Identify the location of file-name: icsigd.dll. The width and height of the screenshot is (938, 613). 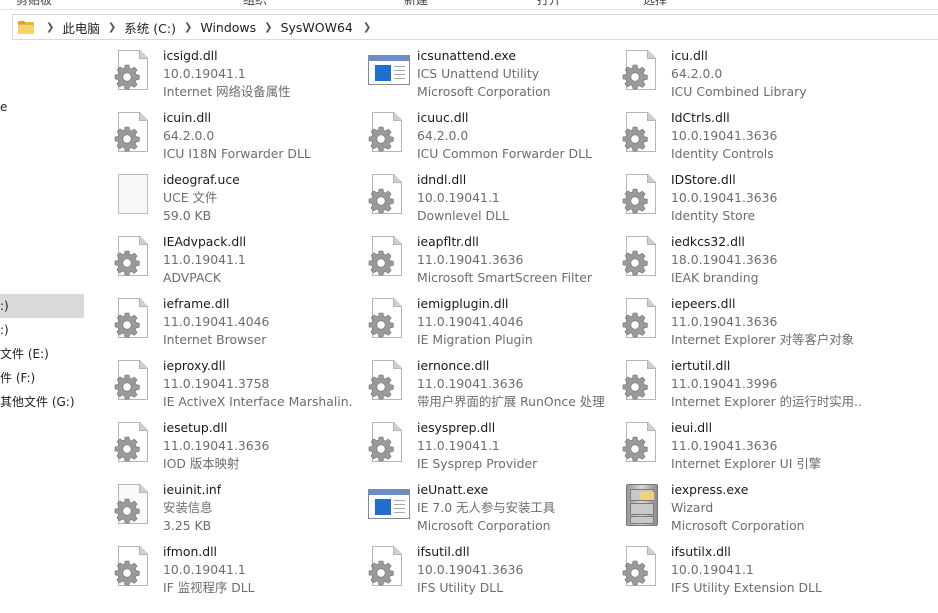
(190, 55).